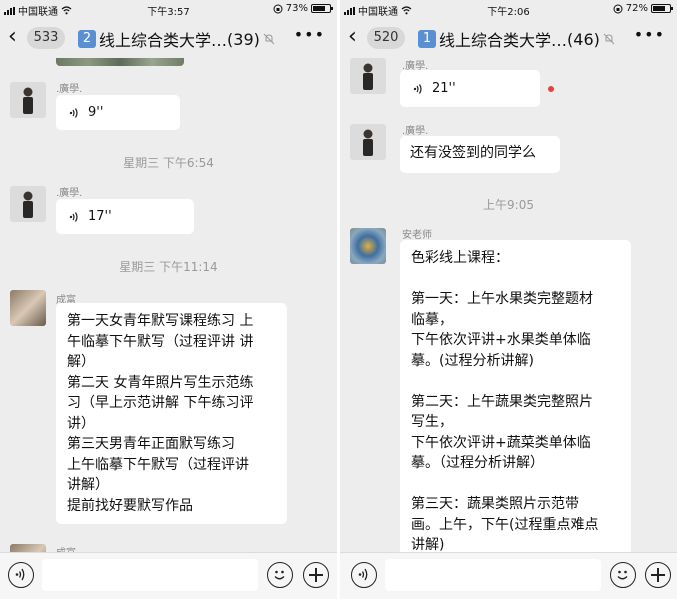 This screenshot has height=599, width=677. I want to click on image-message-fragment, so click(120, 62).